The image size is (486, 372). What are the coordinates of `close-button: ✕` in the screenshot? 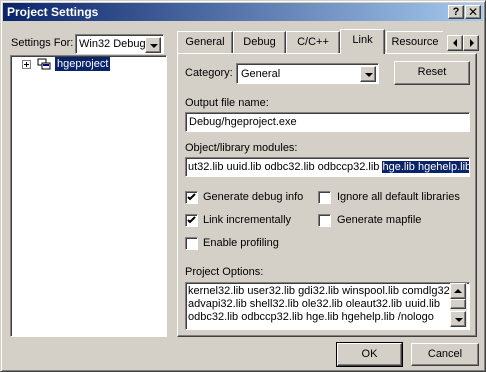 It's located at (473, 12).